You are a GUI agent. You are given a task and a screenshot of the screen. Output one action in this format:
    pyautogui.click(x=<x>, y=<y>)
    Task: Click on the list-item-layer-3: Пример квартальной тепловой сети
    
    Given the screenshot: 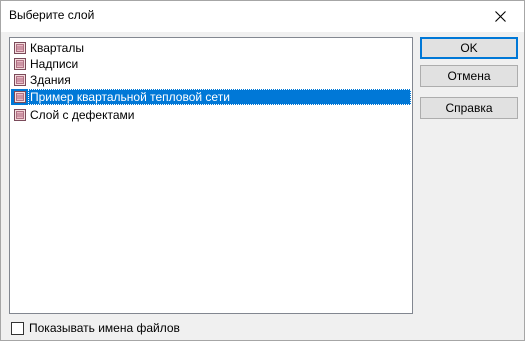 What is the action you would take?
    pyautogui.click(x=211, y=97)
    